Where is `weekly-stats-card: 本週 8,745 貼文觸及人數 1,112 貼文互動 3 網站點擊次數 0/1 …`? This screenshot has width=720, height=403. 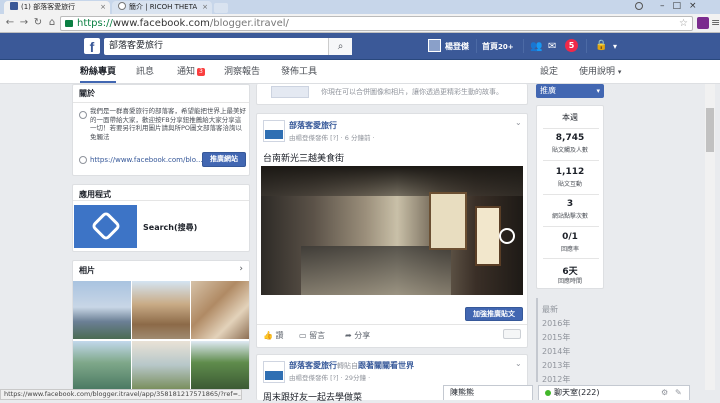 weekly-stats-card: 本週 8,745 貼文觸及人數 1,112 貼文互動 3 網站點擊次數 0/1 … is located at coordinates (570, 197).